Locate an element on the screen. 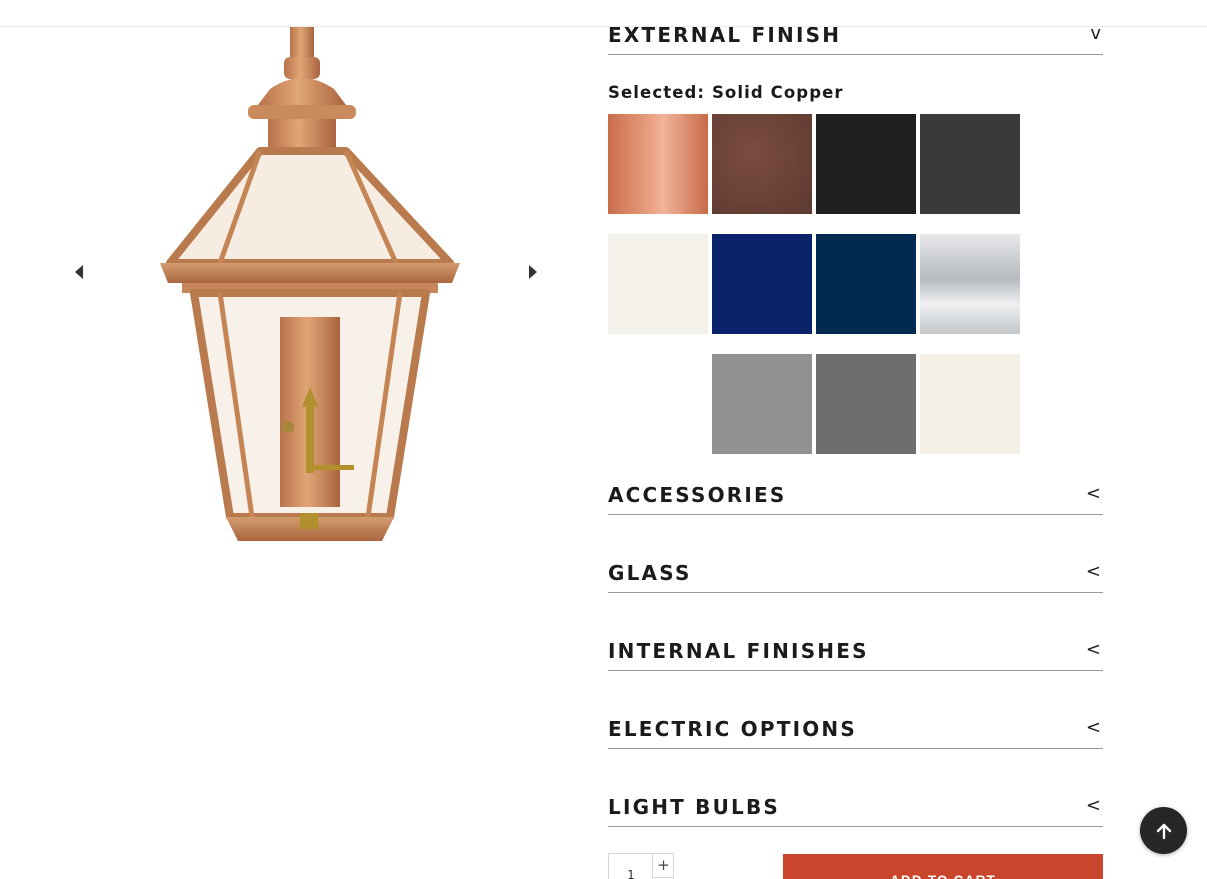 This screenshot has width=1207, height=879. chevron-down-icon: v is located at coordinates (1095, 33).